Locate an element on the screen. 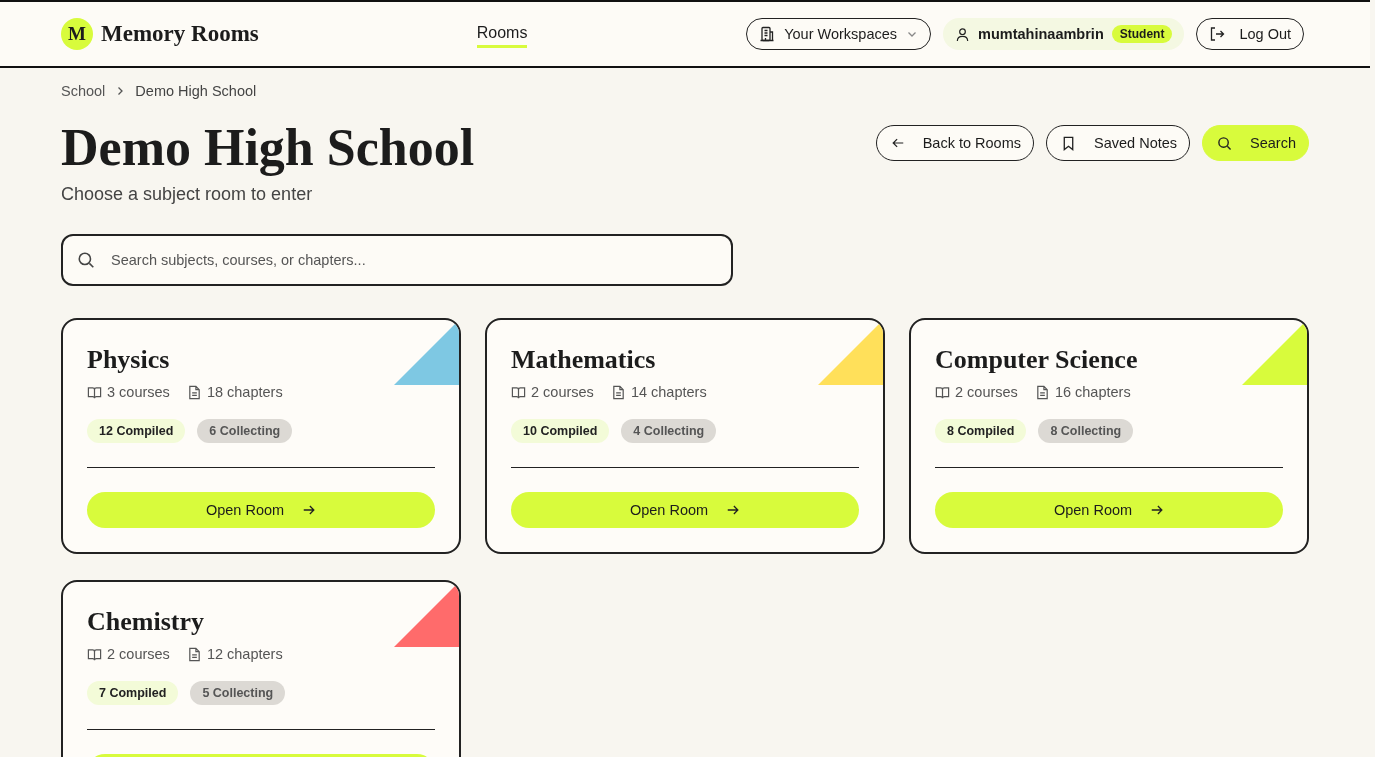  collecting-badge: 4 Collecting is located at coordinates (669, 431).